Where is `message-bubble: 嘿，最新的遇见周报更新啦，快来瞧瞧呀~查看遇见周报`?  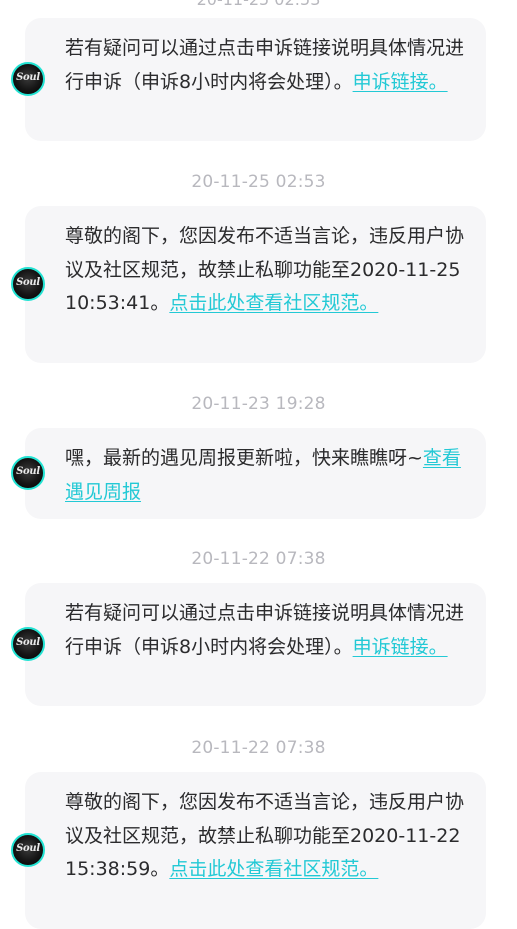 message-bubble: 嘿，最新的遇见周报更新啦，快来瞧瞧呀~查看遇见周报 is located at coordinates (255, 473).